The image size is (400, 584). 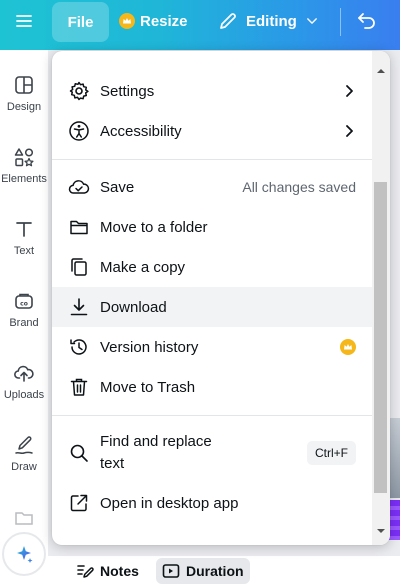 I want to click on sidebar-item-projects, so click(x=24, y=517).